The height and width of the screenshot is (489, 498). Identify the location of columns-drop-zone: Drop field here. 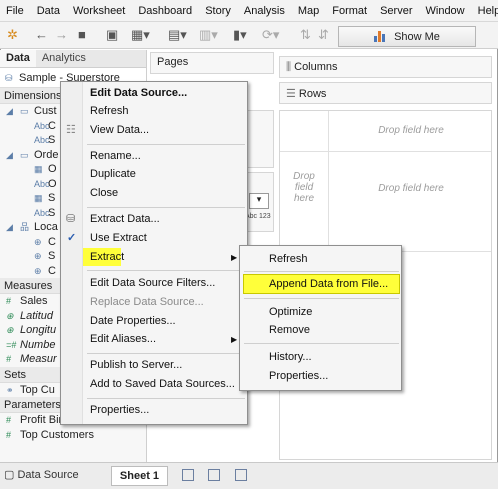
(411, 130).